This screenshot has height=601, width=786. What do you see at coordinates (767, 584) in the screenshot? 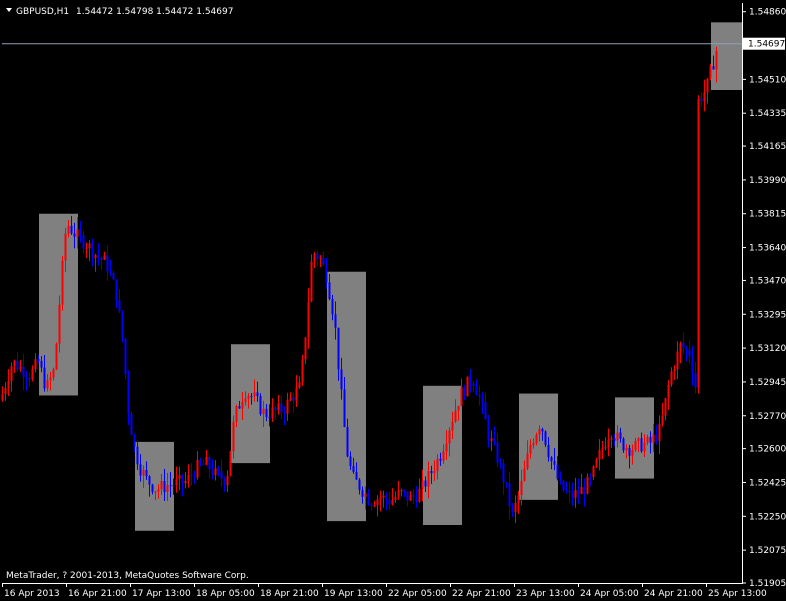
I see `price-tick-label: 1.51905` at bounding box center [767, 584].